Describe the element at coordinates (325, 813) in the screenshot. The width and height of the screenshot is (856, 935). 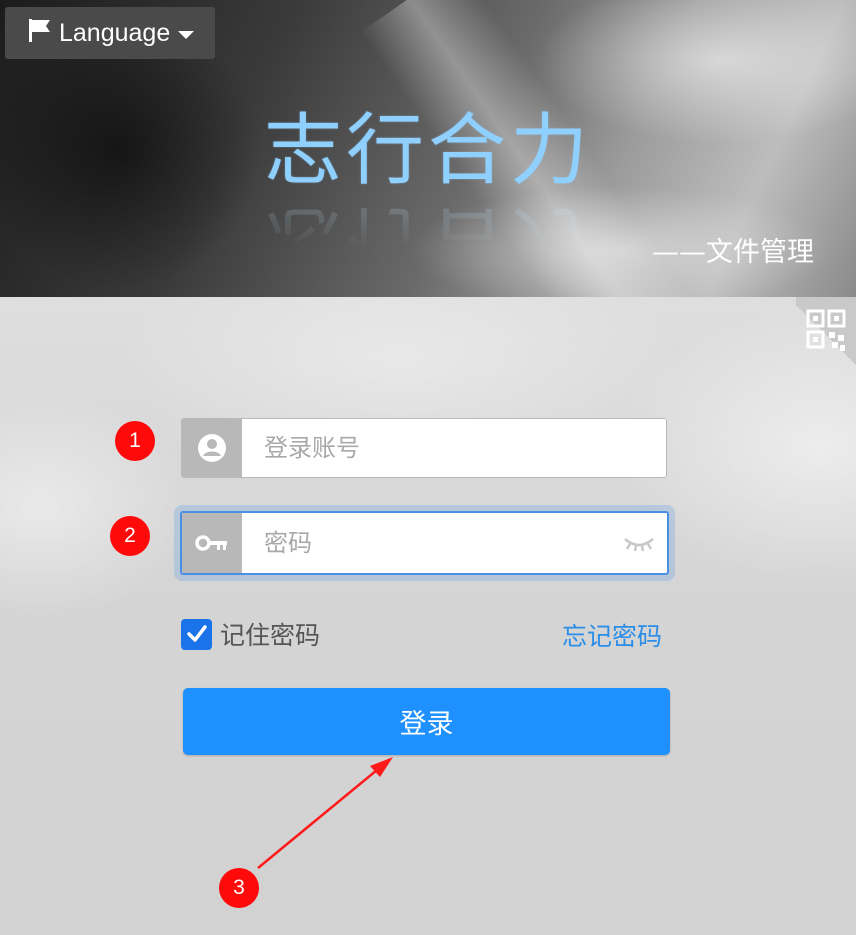
I see `annotation-arrow` at that location.